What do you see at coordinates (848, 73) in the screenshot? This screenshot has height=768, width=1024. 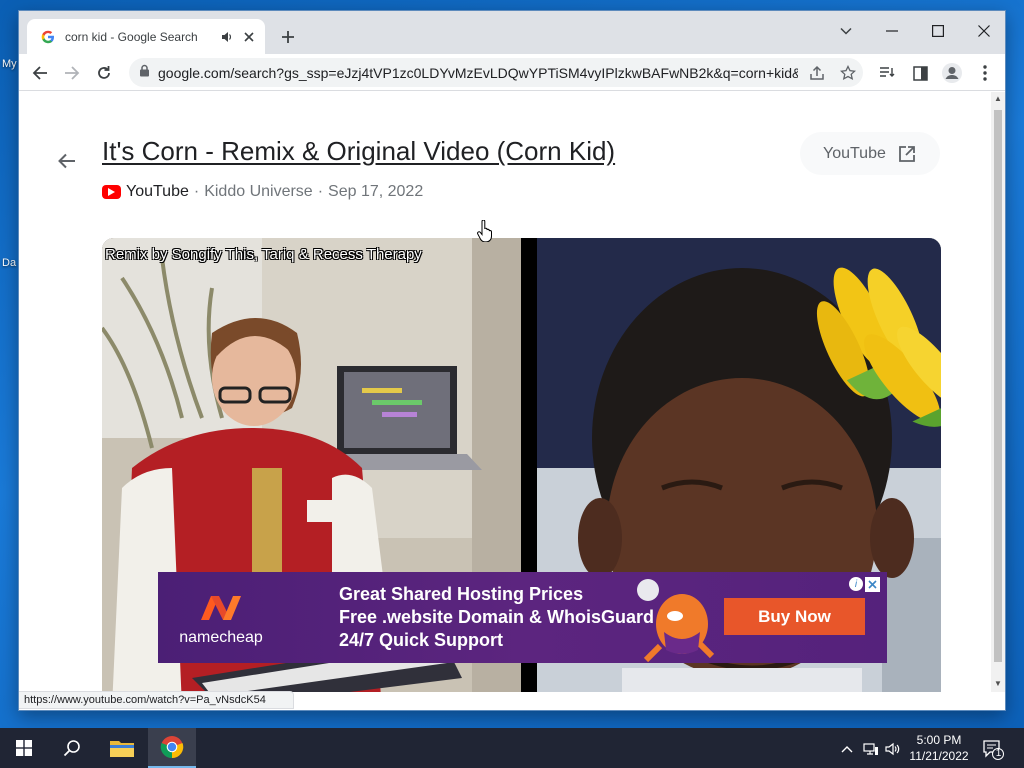 I see `bookmark-star-icon` at bounding box center [848, 73].